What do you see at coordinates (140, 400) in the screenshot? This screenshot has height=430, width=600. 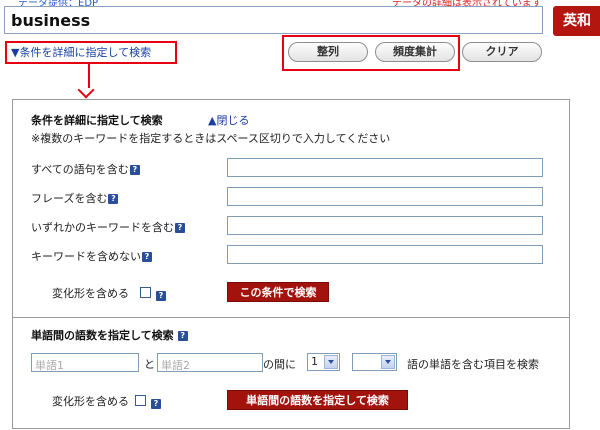 I see `distance-inflection-checkbox` at bounding box center [140, 400].